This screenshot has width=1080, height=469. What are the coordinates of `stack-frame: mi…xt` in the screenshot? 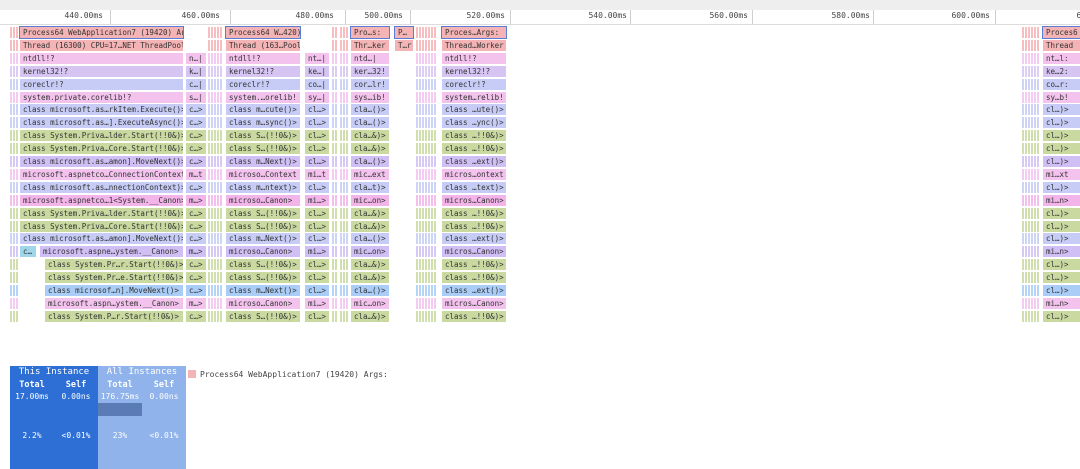 It's located at (1061, 174).